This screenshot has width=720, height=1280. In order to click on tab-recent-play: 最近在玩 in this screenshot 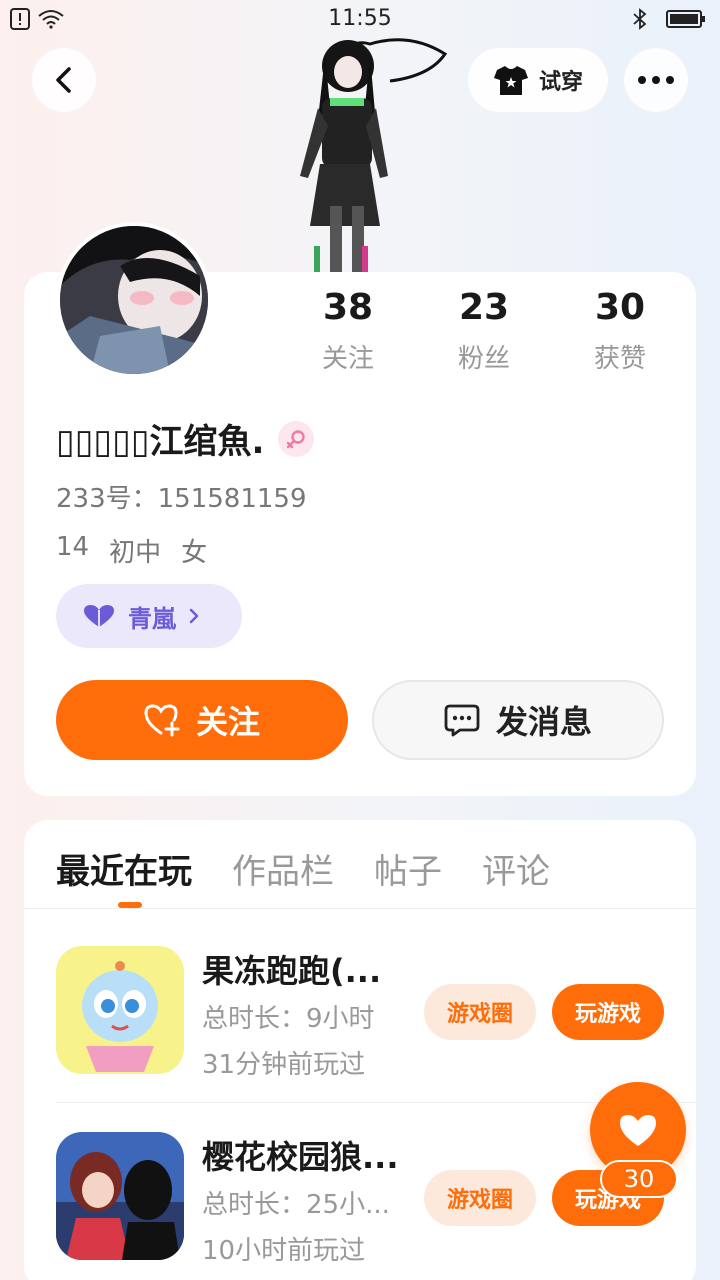, I will do `click(124, 874)`.